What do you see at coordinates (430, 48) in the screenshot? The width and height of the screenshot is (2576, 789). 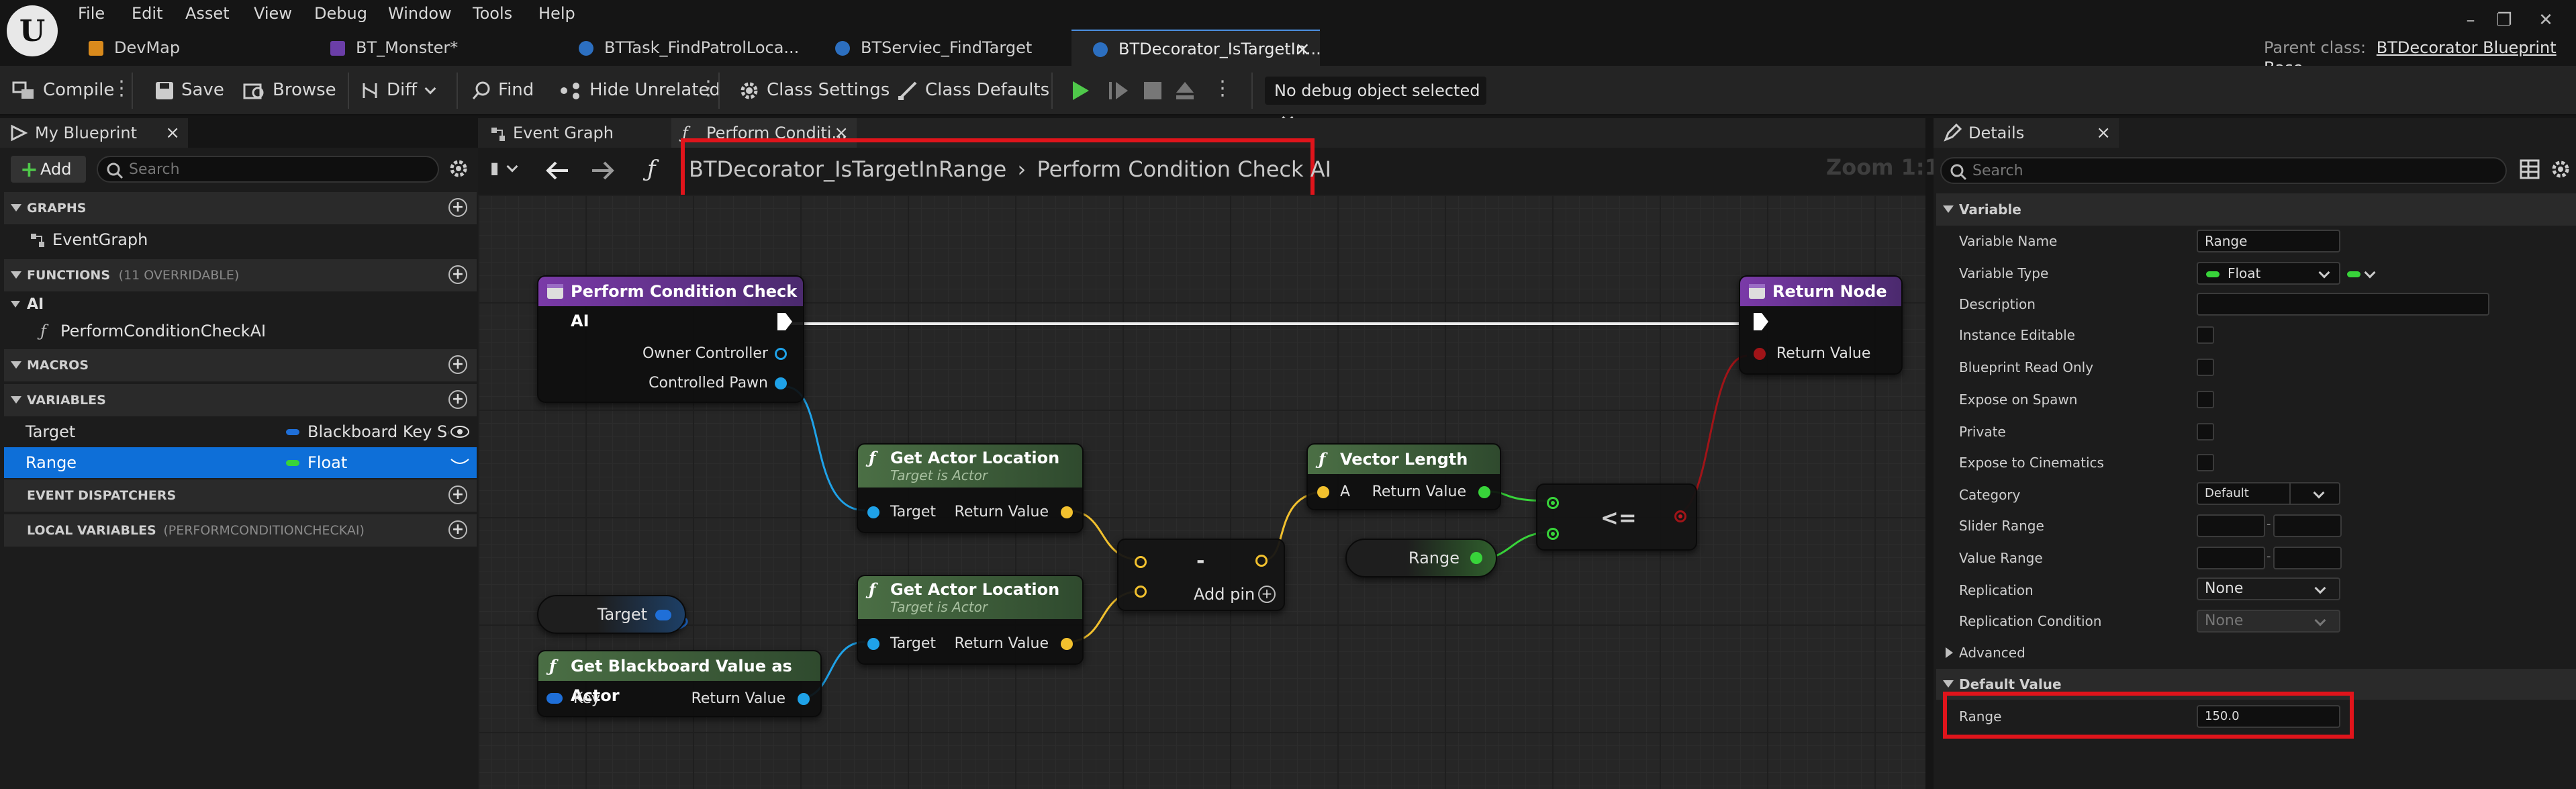 I see `tab-bt-monster: BT_Monster*` at bounding box center [430, 48].